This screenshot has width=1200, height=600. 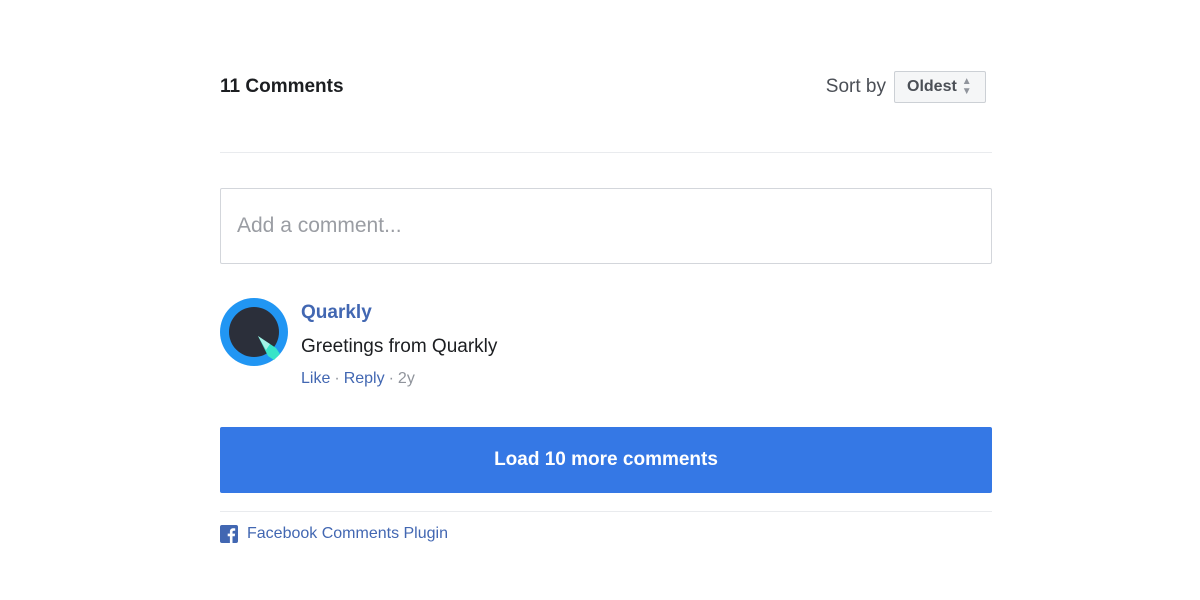 I want to click on comment-input, so click(x=606, y=226).